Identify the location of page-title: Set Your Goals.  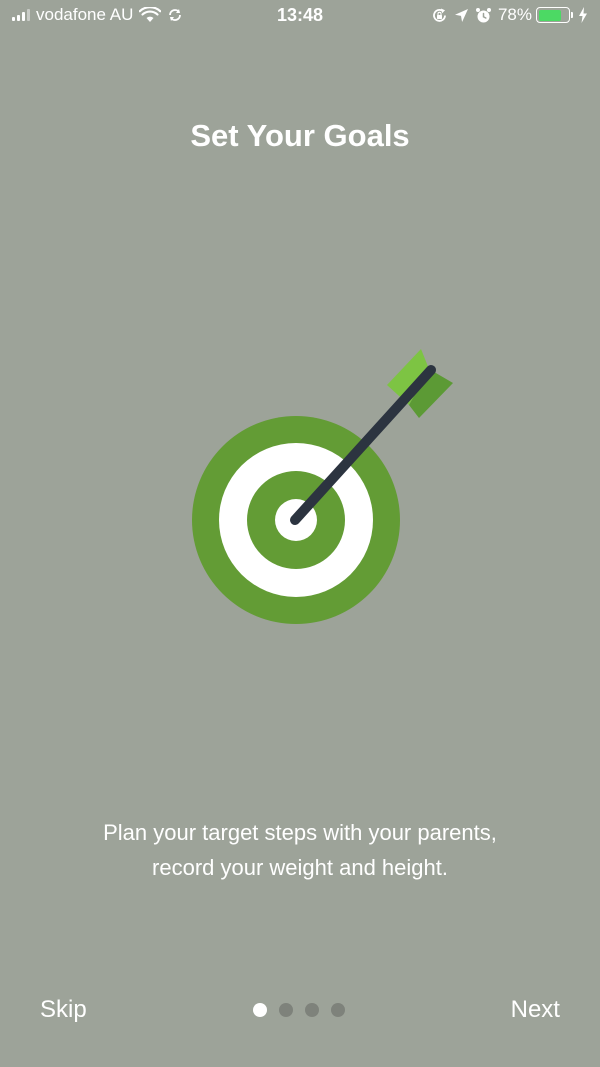
(300, 135).